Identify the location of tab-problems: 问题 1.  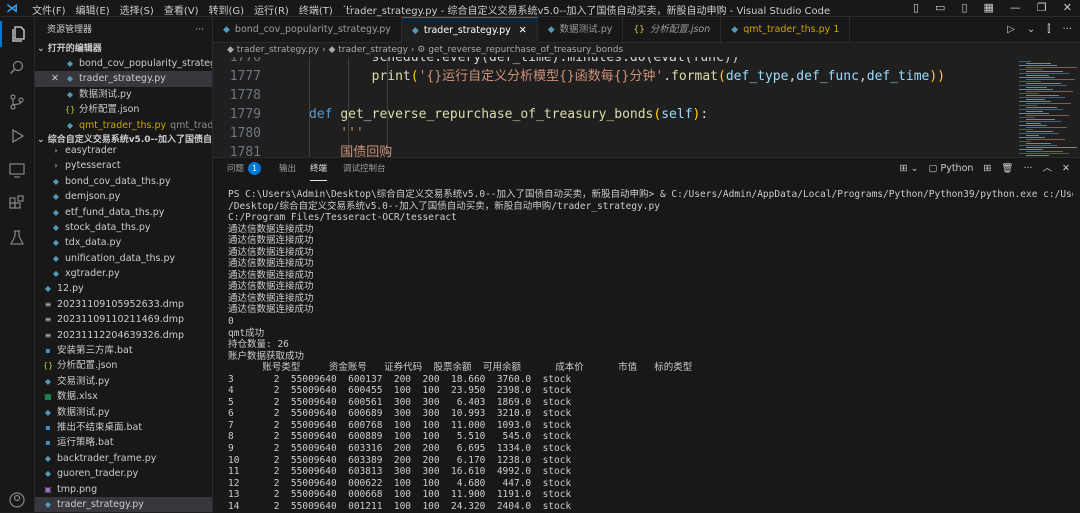
(244, 169).